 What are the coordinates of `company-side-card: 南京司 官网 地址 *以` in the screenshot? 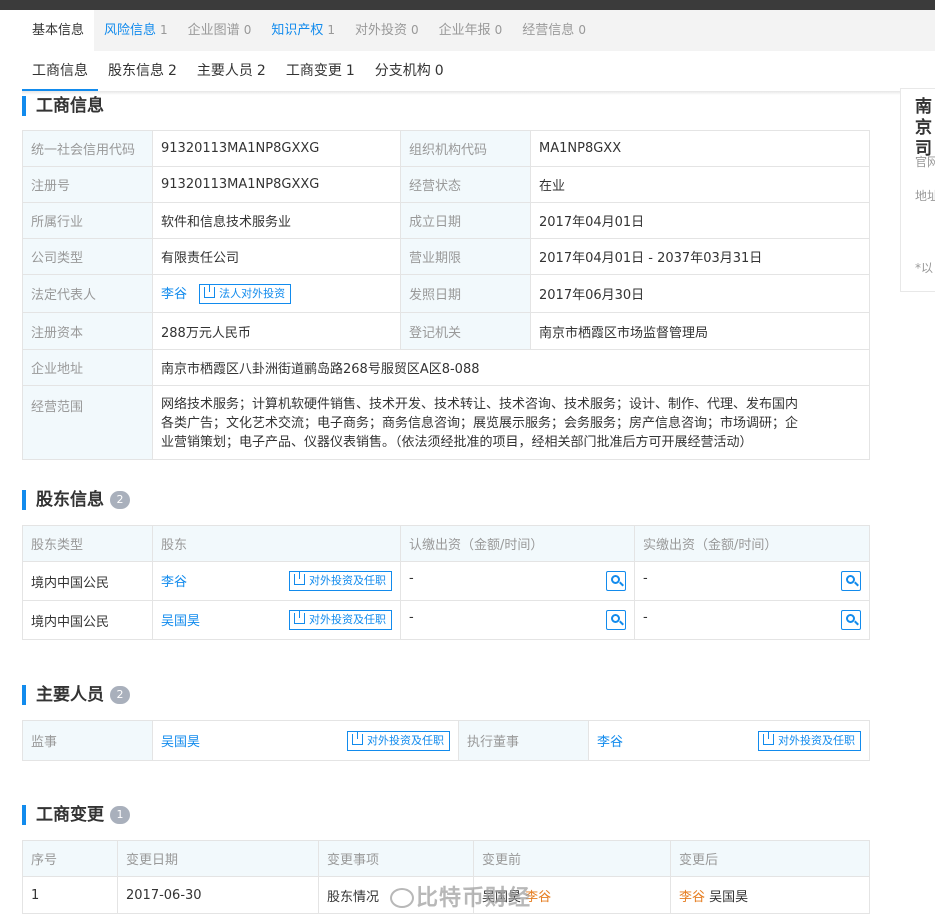 It's located at (917, 190).